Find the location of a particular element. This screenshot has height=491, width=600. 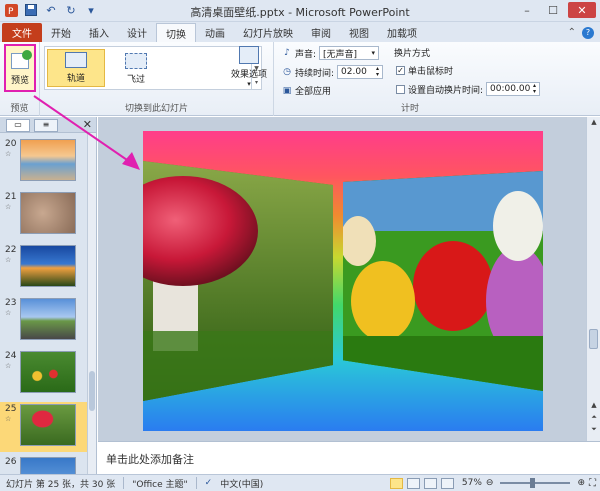

zoom-in-icon: ⊕ is located at coordinates (581, 483).